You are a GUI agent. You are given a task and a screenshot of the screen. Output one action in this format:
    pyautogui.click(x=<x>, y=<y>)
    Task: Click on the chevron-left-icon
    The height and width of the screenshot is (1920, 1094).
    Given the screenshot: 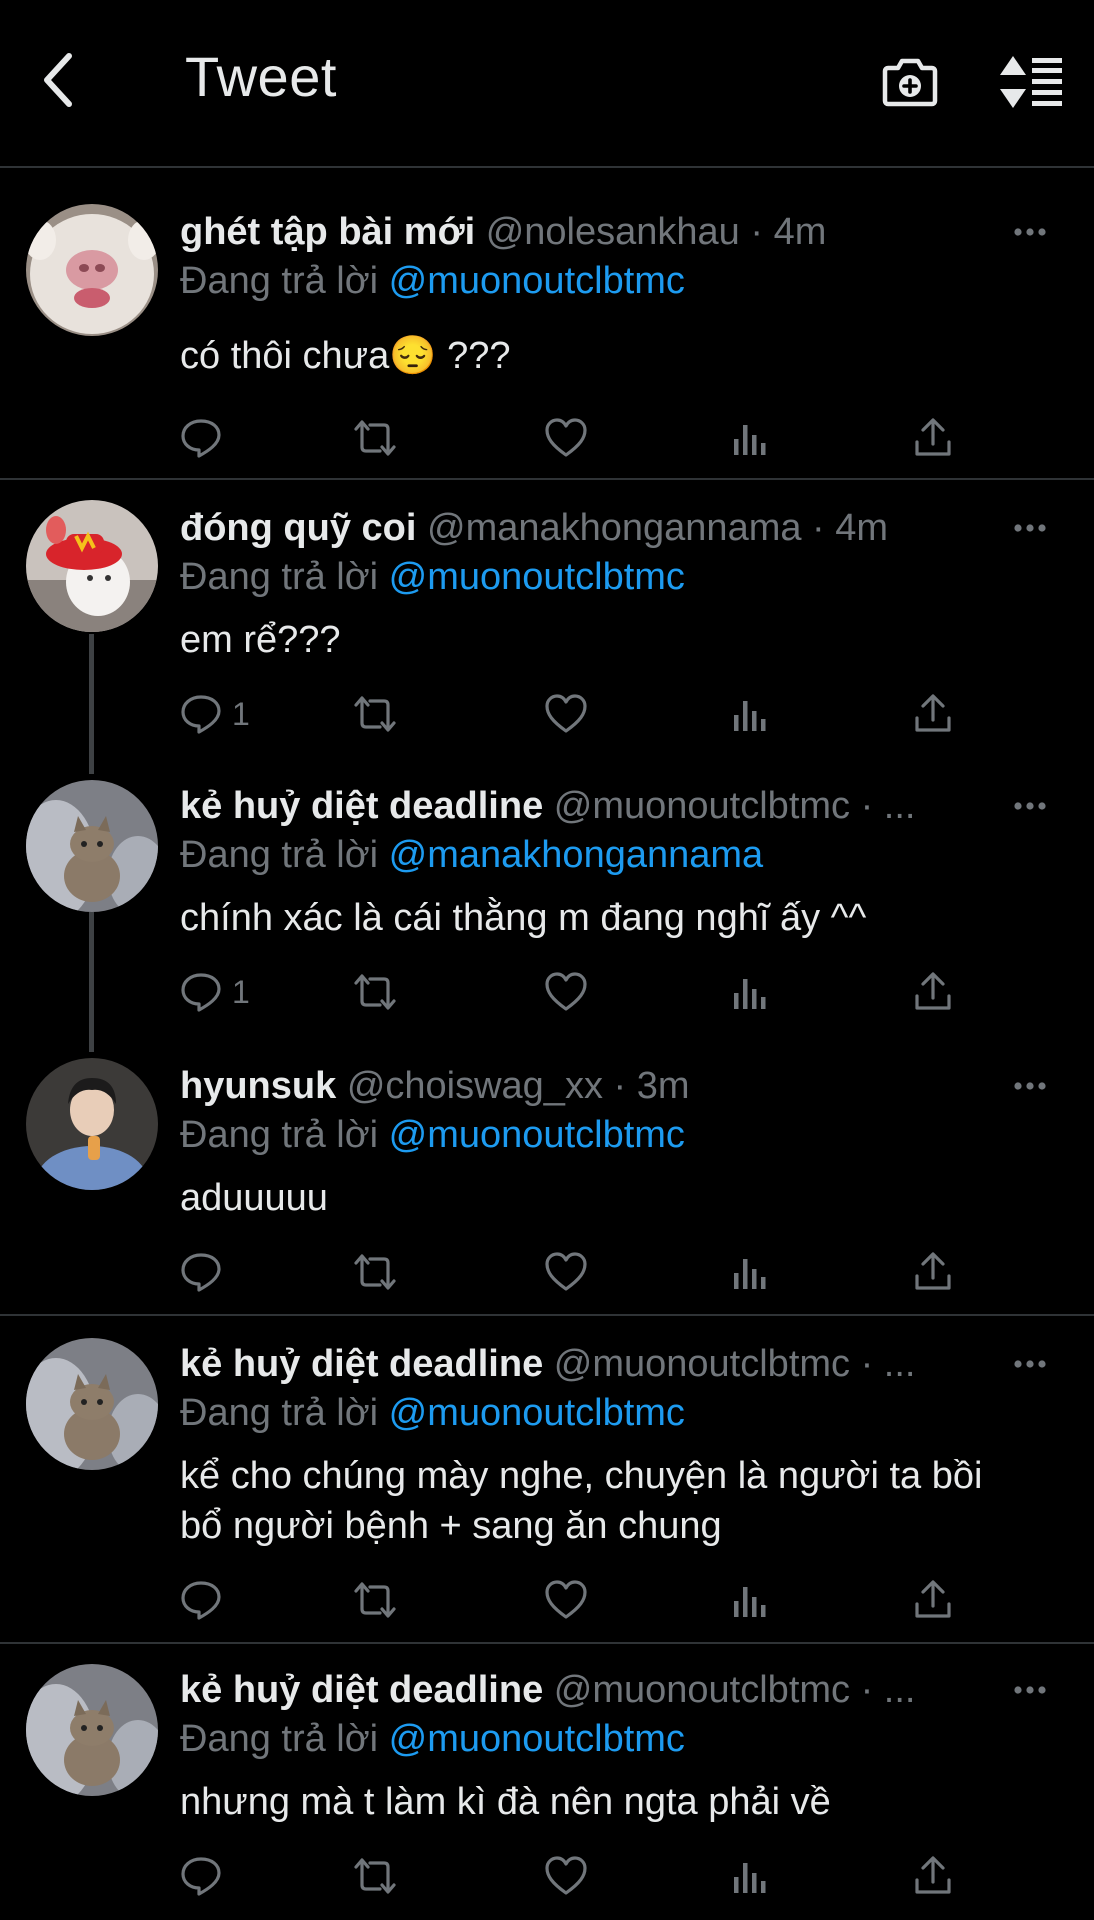 What is the action you would take?
    pyautogui.click(x=58, y=80)
    